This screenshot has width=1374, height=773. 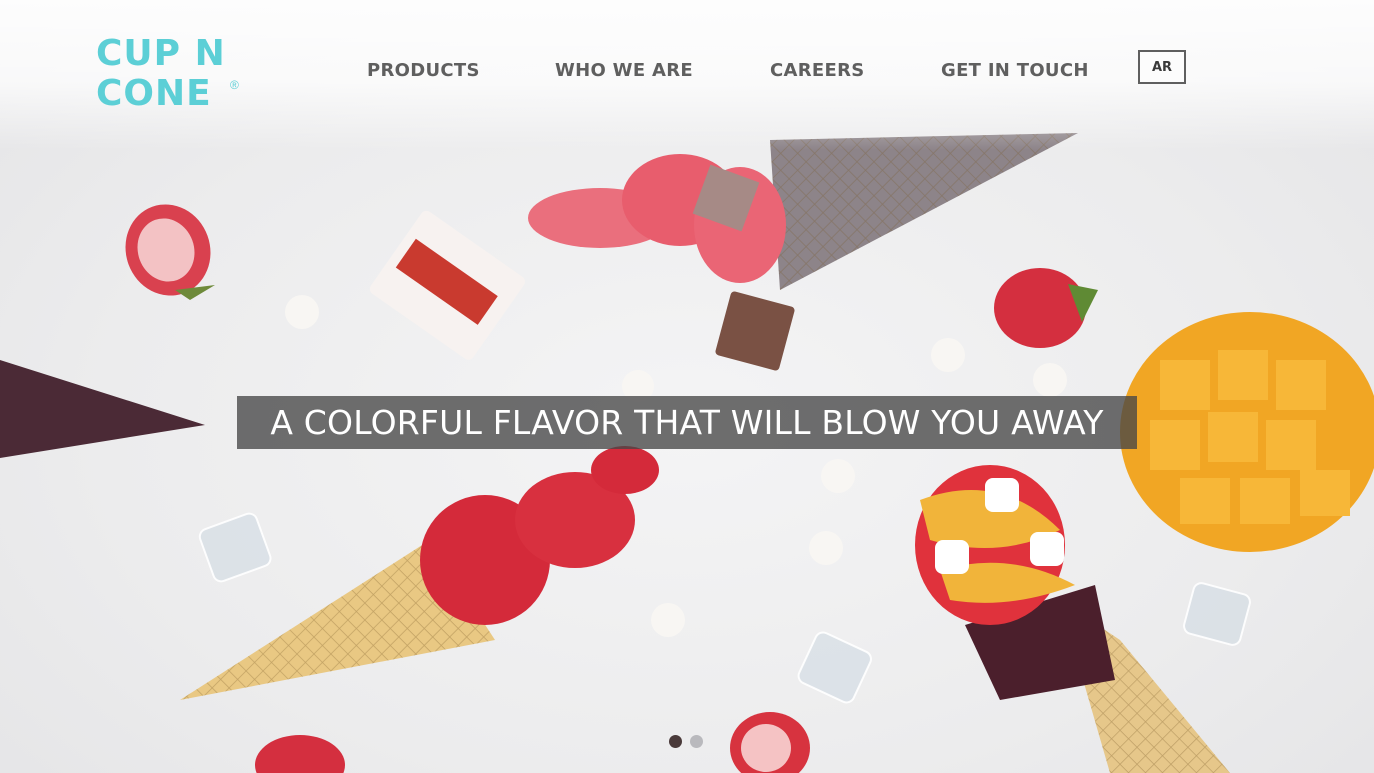 What do you see at coordinates (1046, 308) in the screenshot?
I see `strawberry-right` at bounding box center [1046, 308].